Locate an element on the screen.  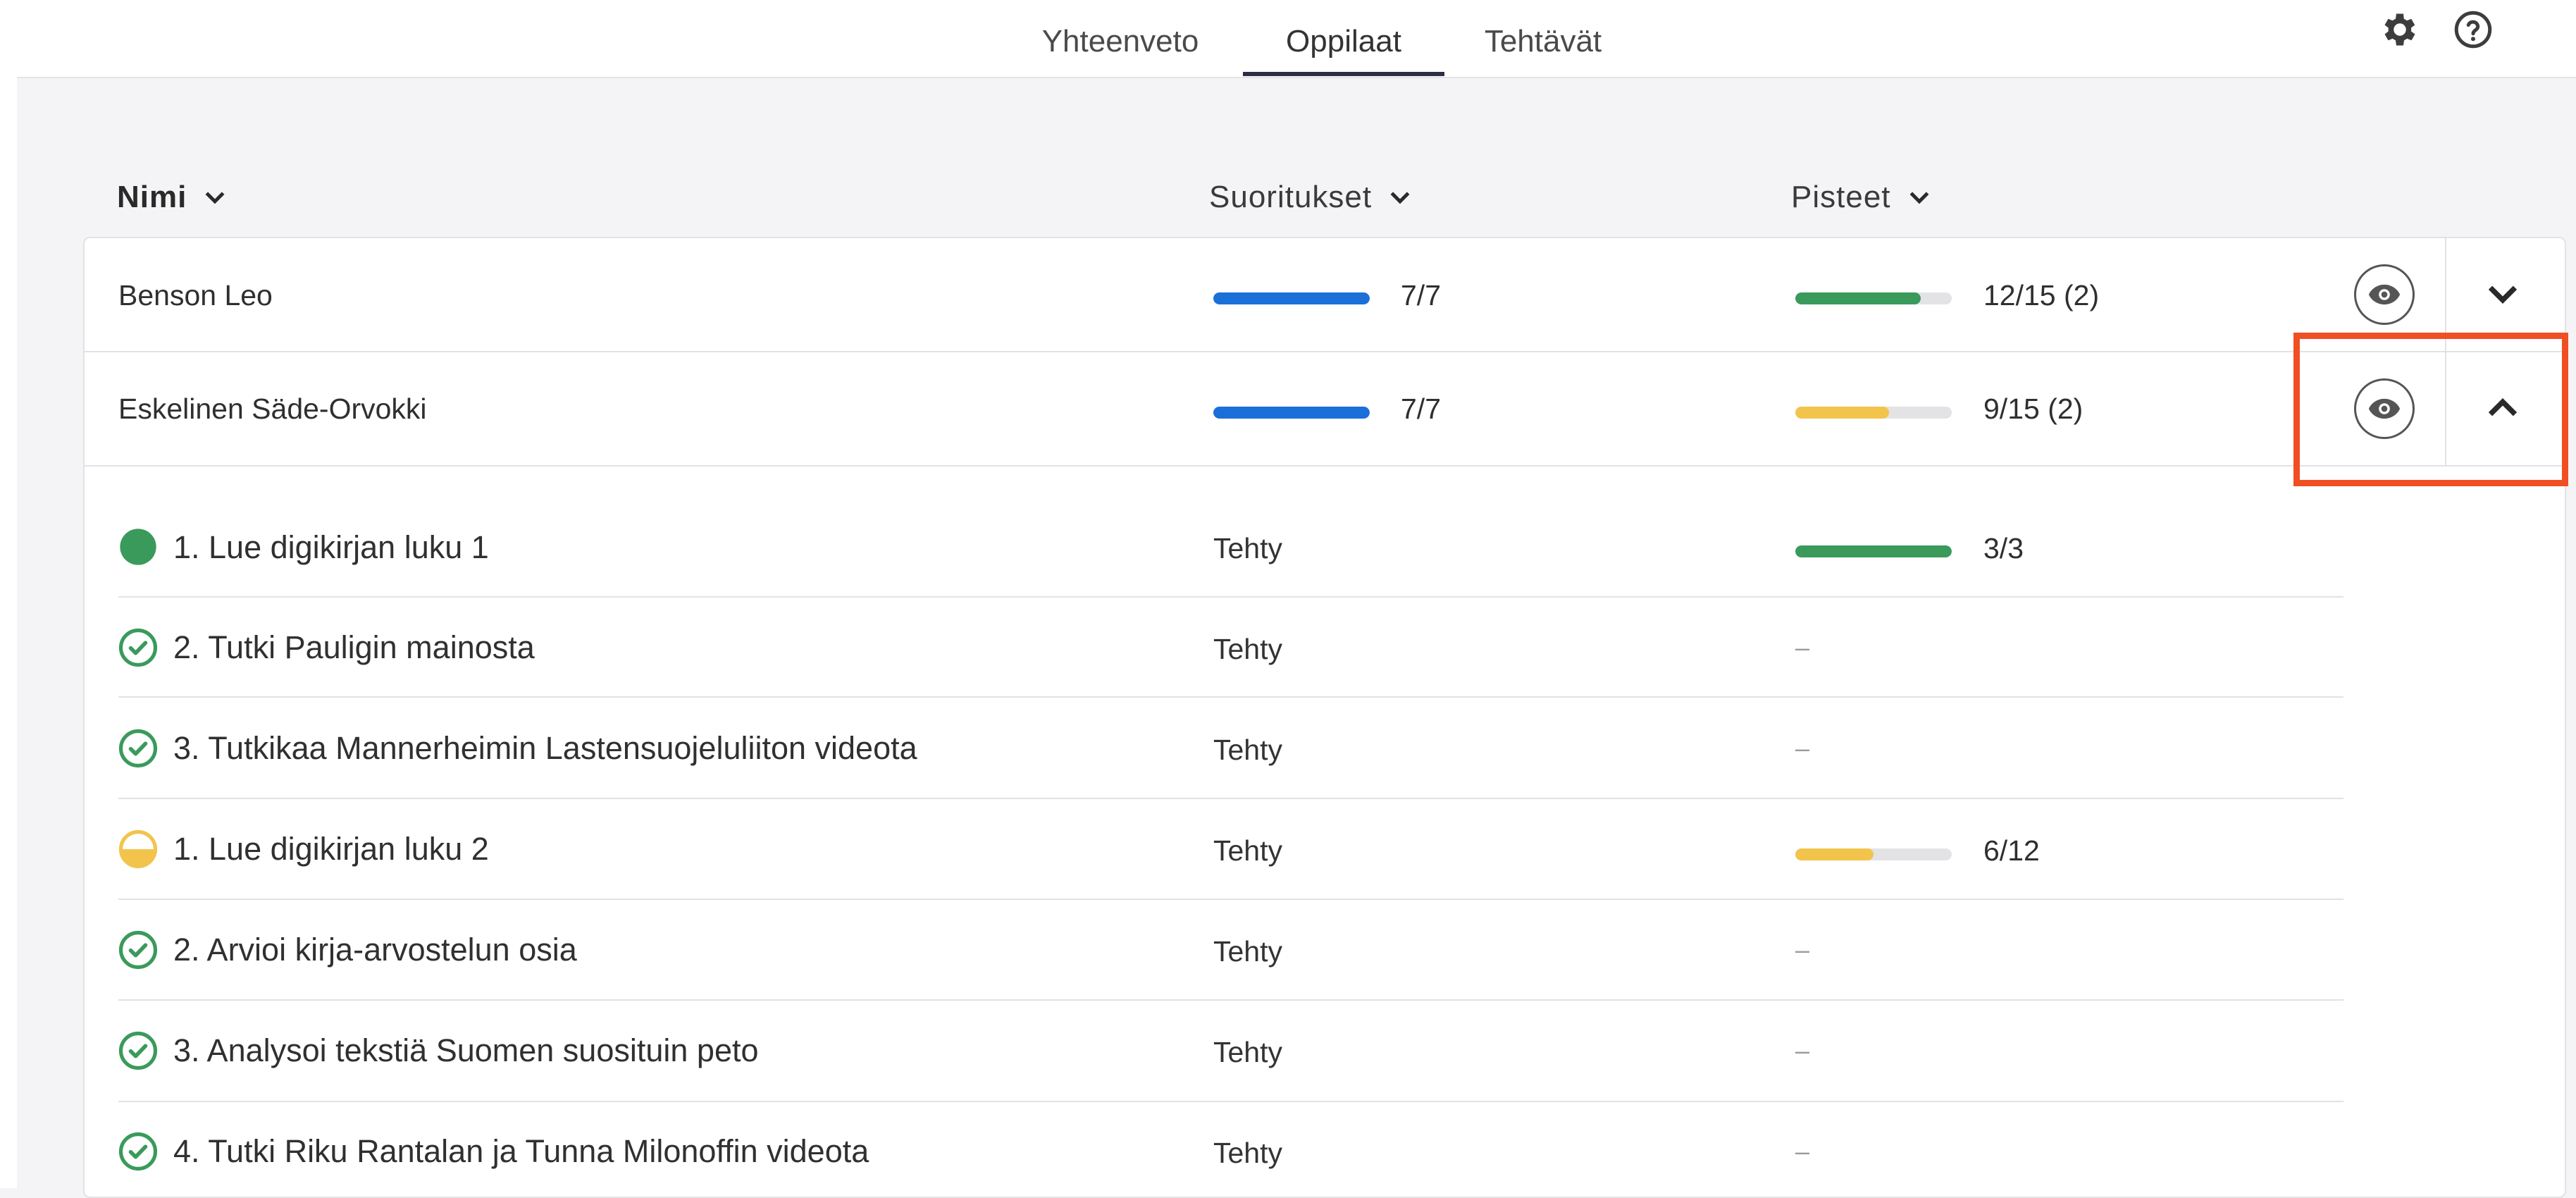
expand-row-button is located at coordinates (2503, 294).